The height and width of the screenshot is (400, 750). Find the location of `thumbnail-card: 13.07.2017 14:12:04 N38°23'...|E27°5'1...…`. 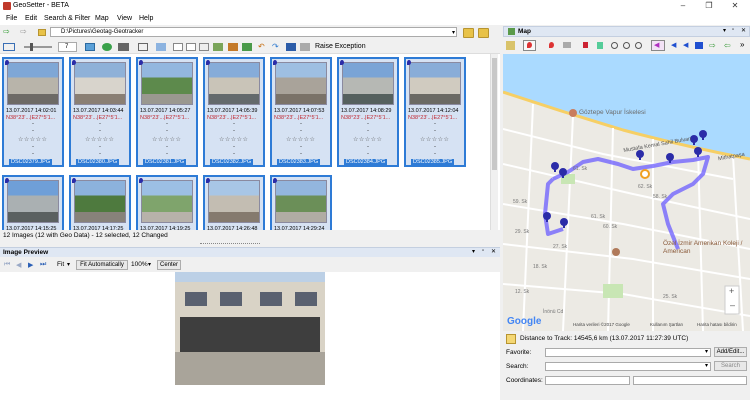

thumbnail-card: 13.07.2017 14:12:04 N38°23'...|E27°5'1...… is located at coordinates (435, 112).